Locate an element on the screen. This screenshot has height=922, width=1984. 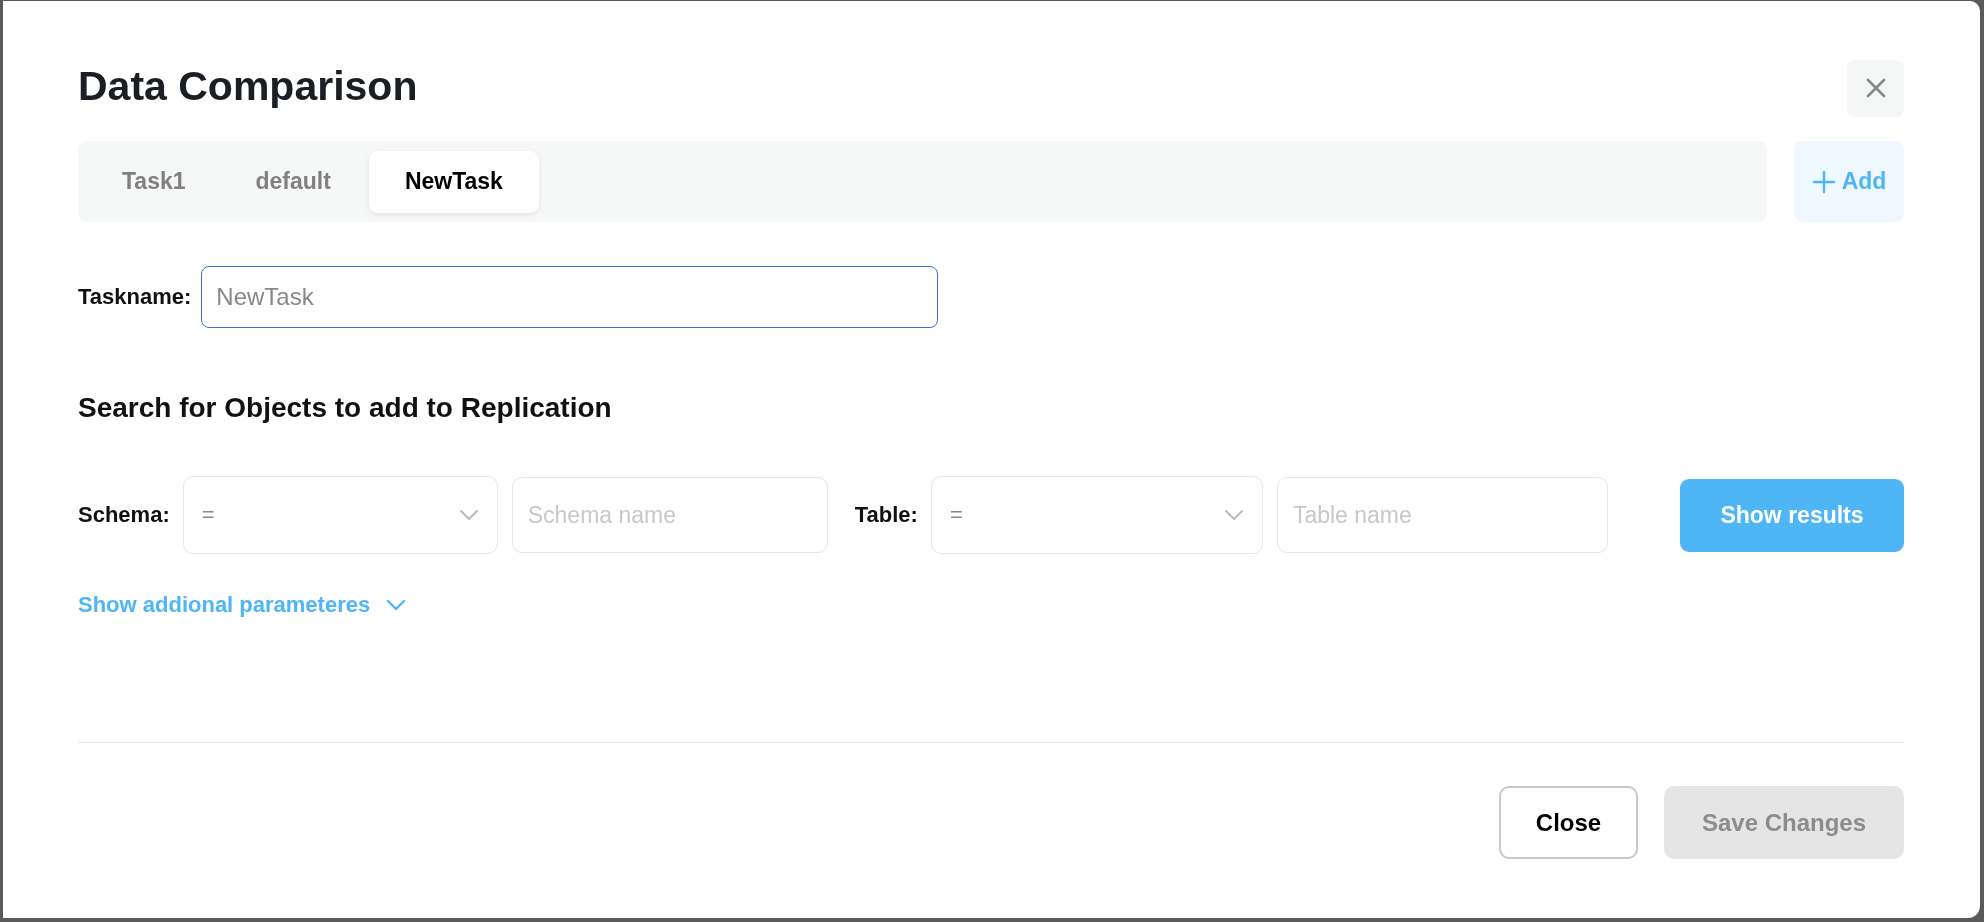
plus-icon is located at coordinates (1823, 181).